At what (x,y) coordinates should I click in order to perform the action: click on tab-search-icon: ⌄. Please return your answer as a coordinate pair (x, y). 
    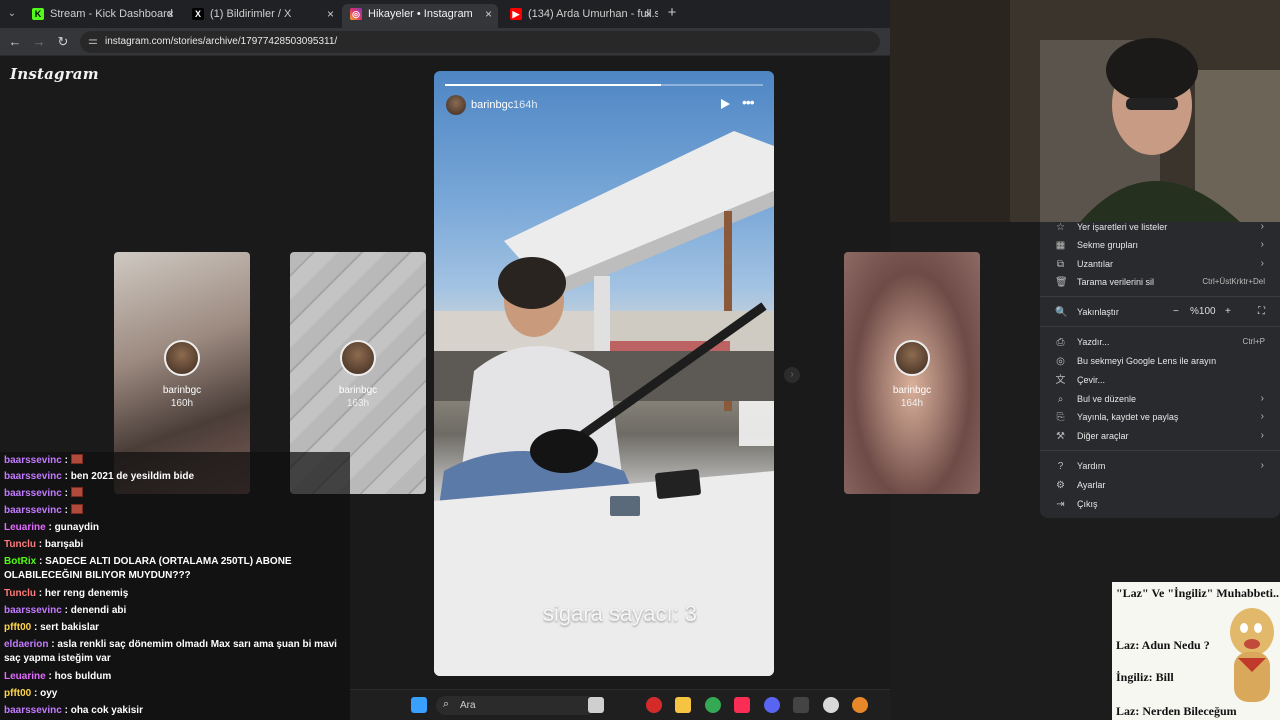
    Looking at the image, I should click on (12, 14).